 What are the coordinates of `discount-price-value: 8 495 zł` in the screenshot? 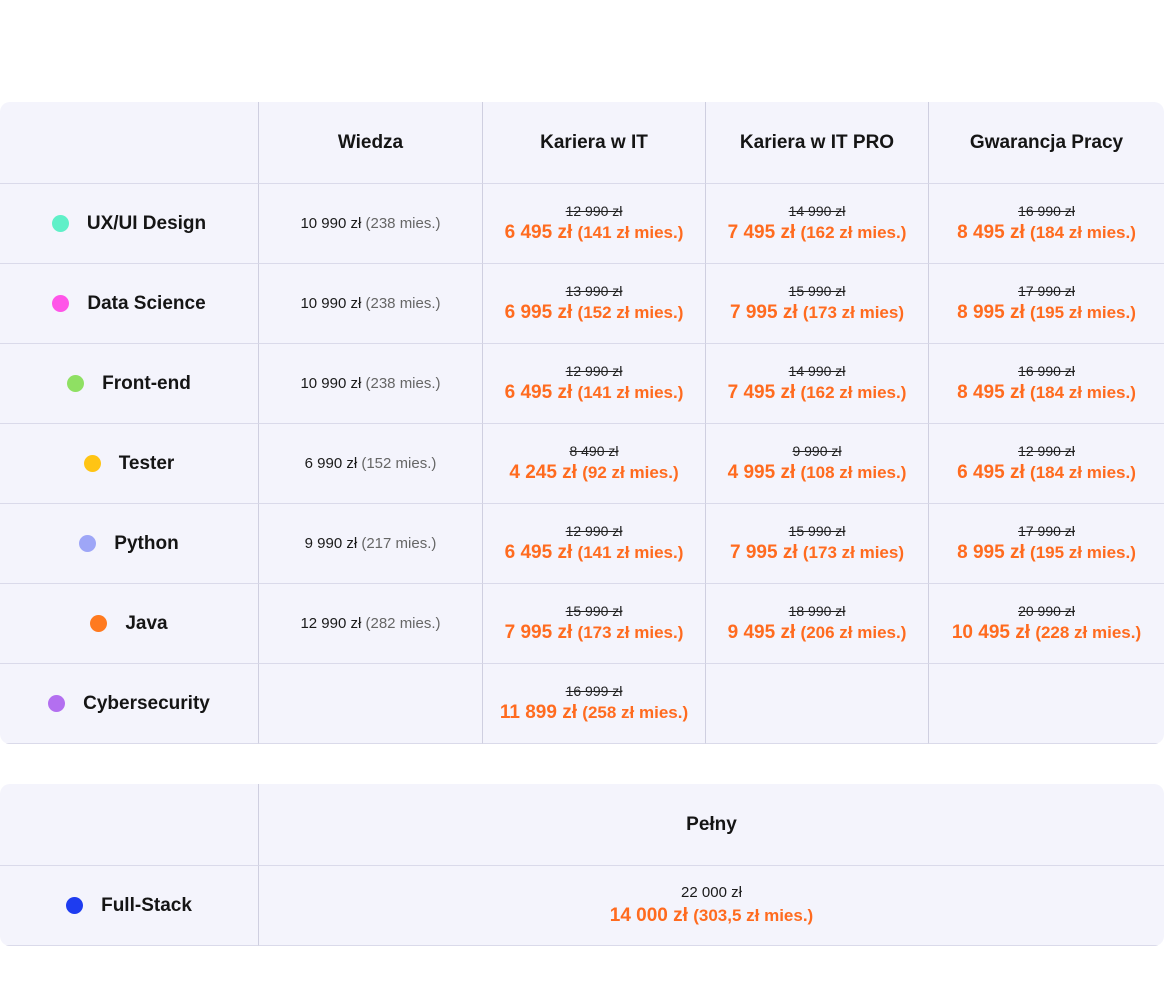 It's located at (994, 392).